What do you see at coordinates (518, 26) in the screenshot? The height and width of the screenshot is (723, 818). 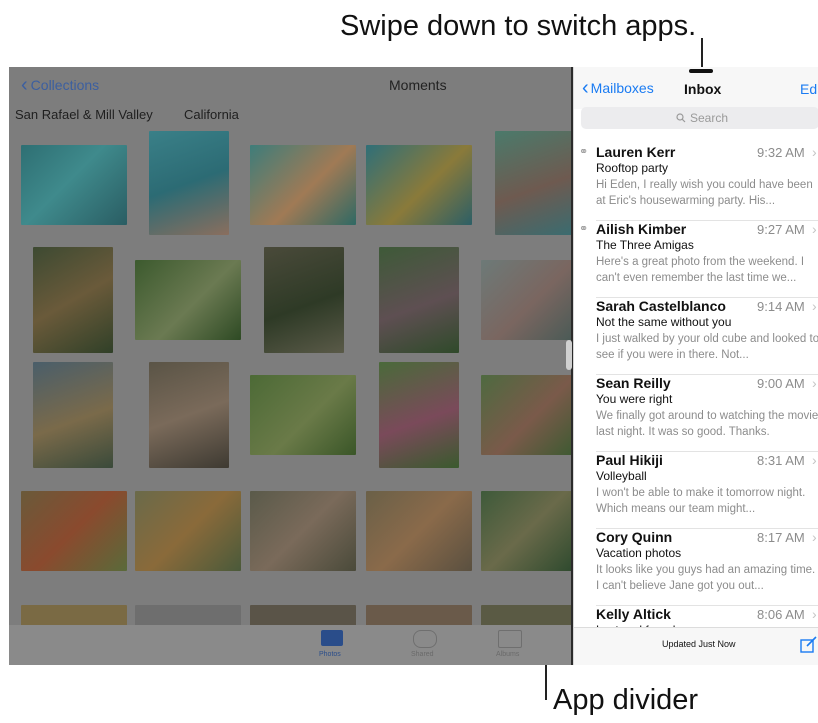 I see `callout-switch-apps: Swipe down to switch apps.` at bounding box center [518, 26].